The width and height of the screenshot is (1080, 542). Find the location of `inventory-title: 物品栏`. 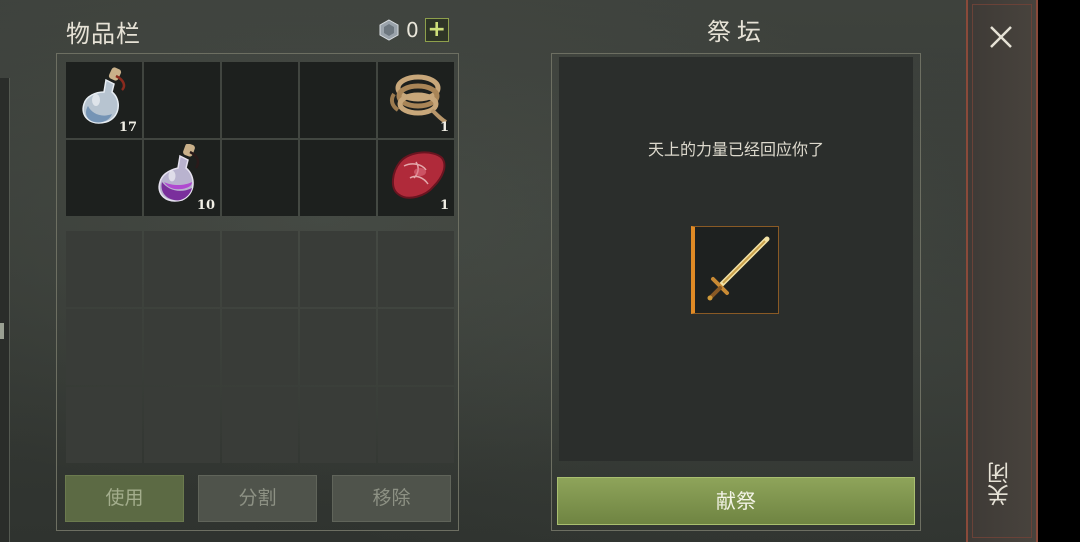

inventory-title: 物品栏 is located at coordinates (103, 34).